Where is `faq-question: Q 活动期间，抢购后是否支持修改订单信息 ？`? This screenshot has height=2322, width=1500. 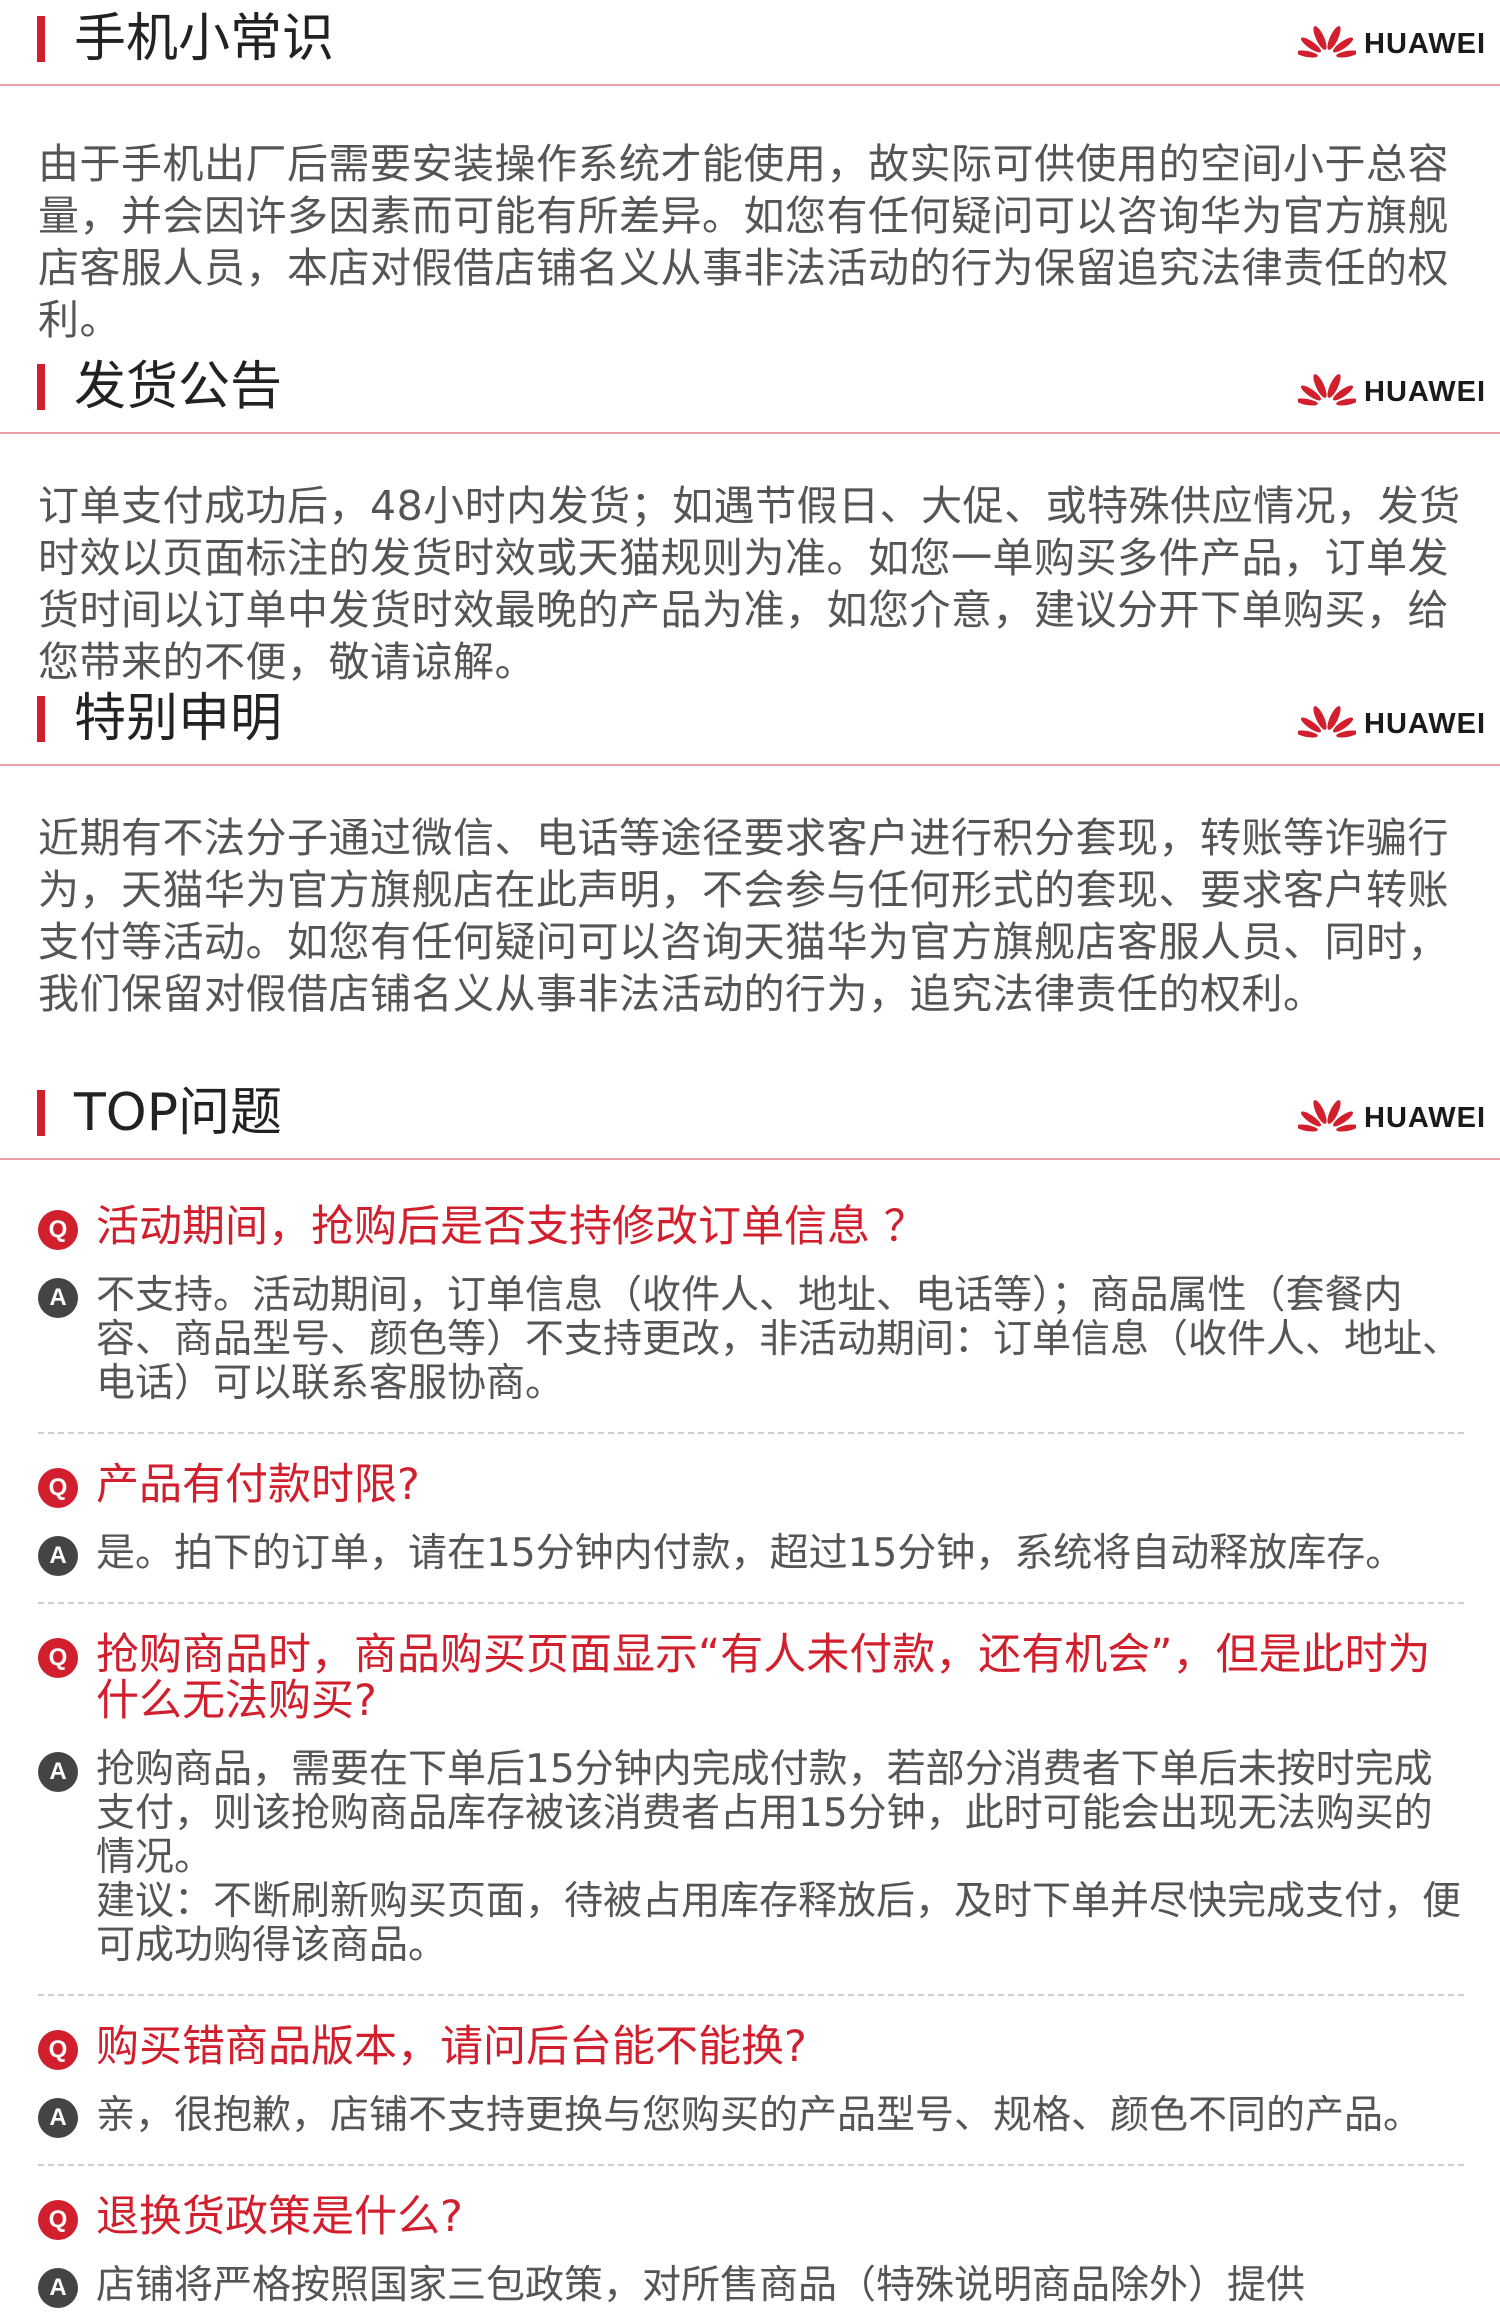 faq-question: Q 活动期间，抢购后是否支持修改订单信息 ？ is located at coordinates (751, 1227).